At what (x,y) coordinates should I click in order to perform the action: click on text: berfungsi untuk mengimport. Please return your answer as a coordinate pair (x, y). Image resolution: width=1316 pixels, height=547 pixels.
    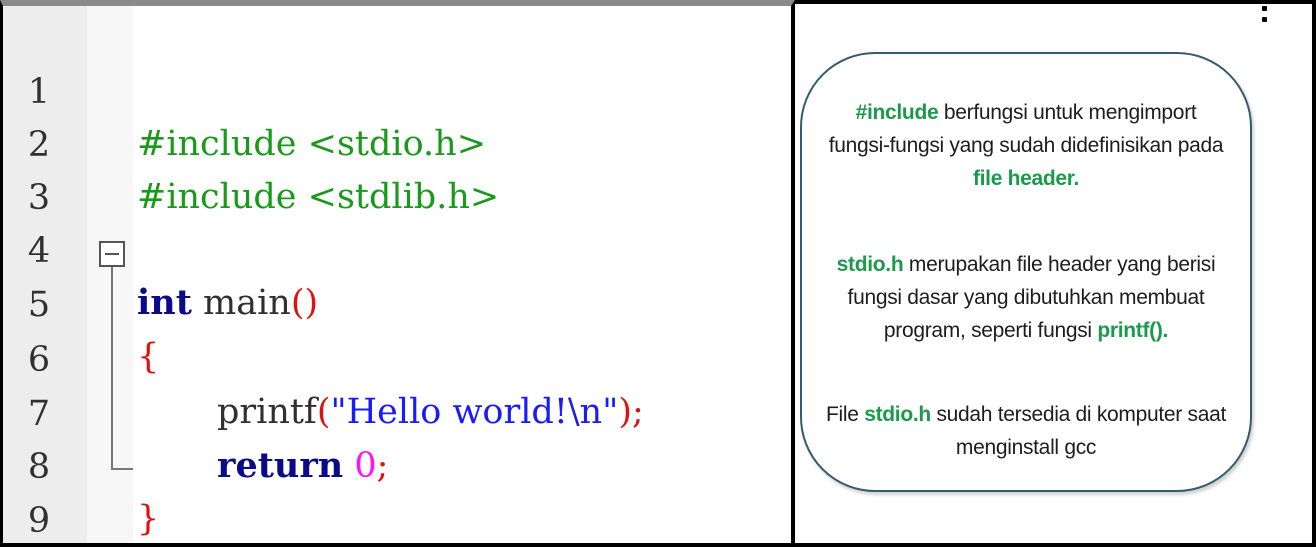
    Looking at the image, I should click on (1067, 112).